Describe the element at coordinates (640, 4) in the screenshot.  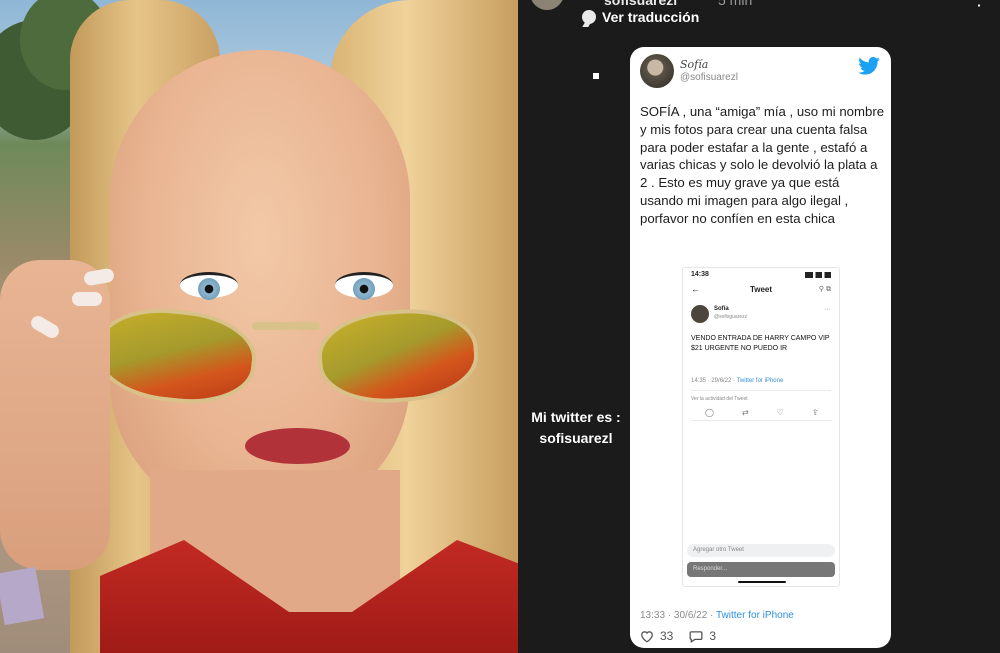
I see `username: sofisuarezl` at that location.